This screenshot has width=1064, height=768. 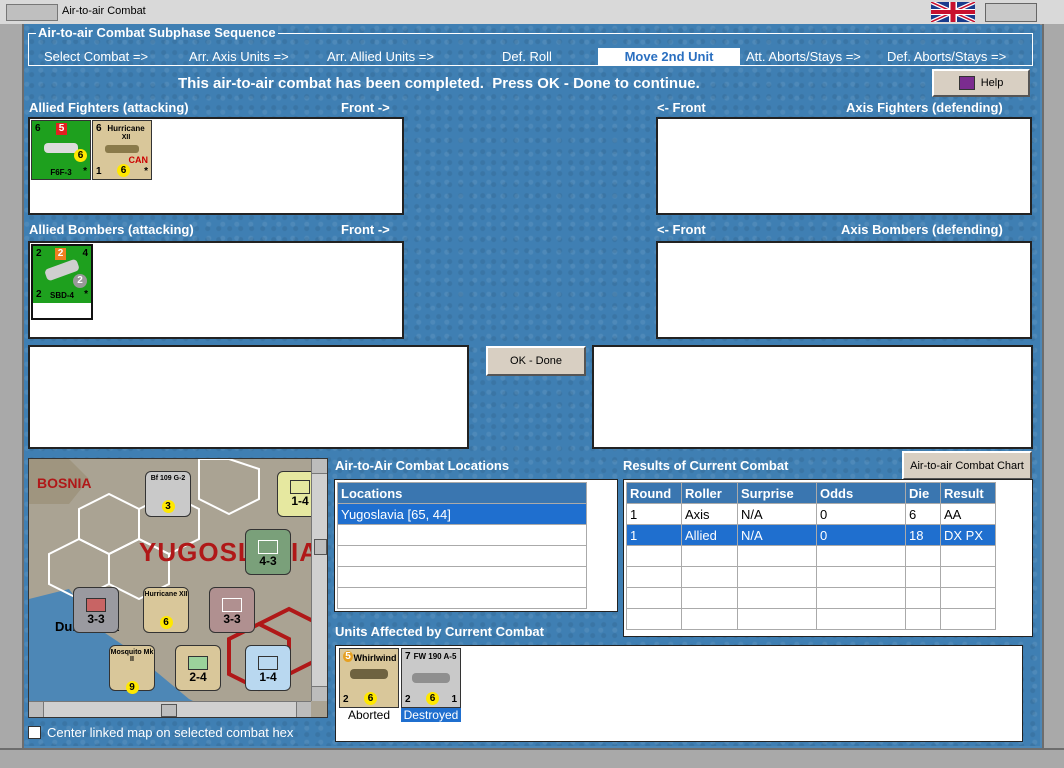 I want to click on axis-bombers-box, so click(x=844, y=290).